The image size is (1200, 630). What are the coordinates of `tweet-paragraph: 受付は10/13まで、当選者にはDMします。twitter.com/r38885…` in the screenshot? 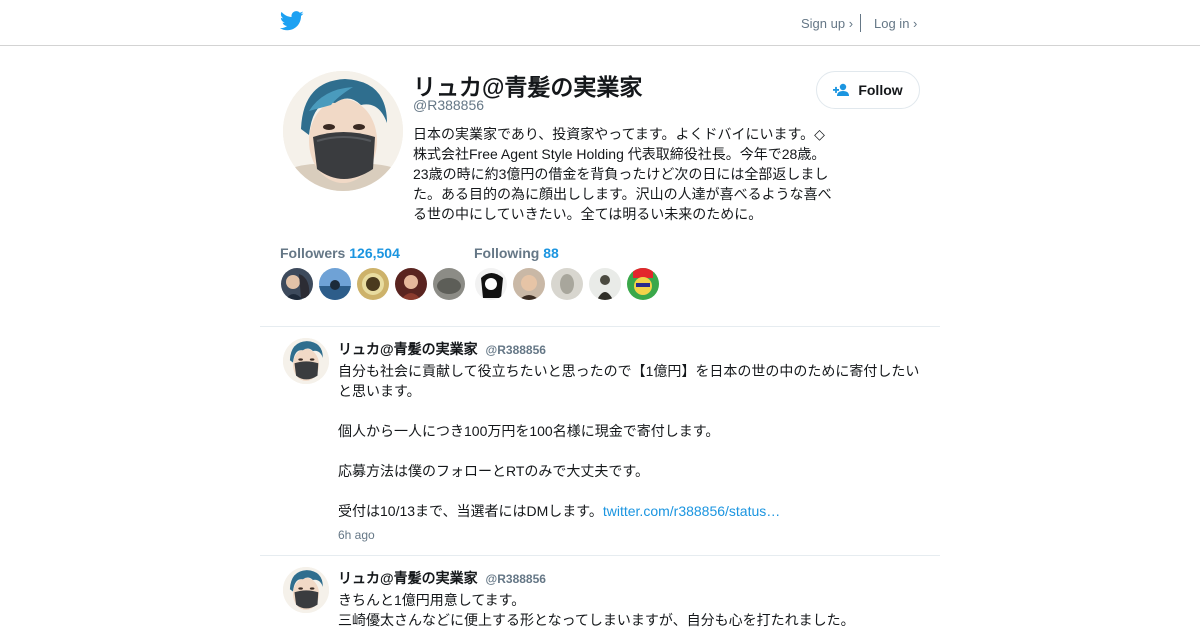 It's located at (630, 511).